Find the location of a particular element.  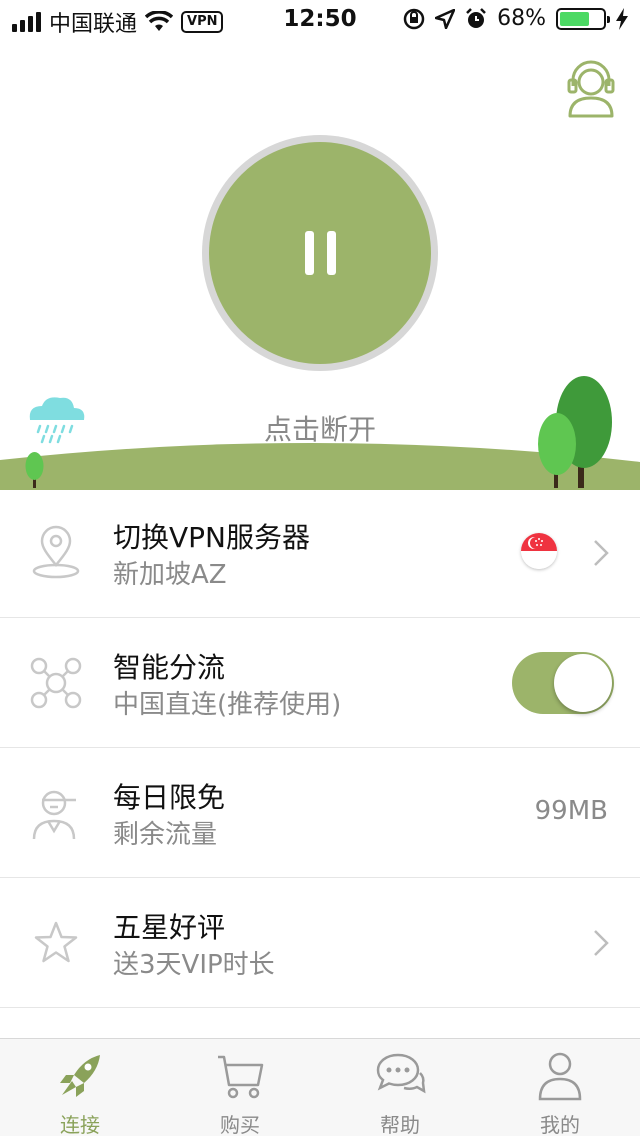

connect-toggle-button is located at coordinates (320, 253).